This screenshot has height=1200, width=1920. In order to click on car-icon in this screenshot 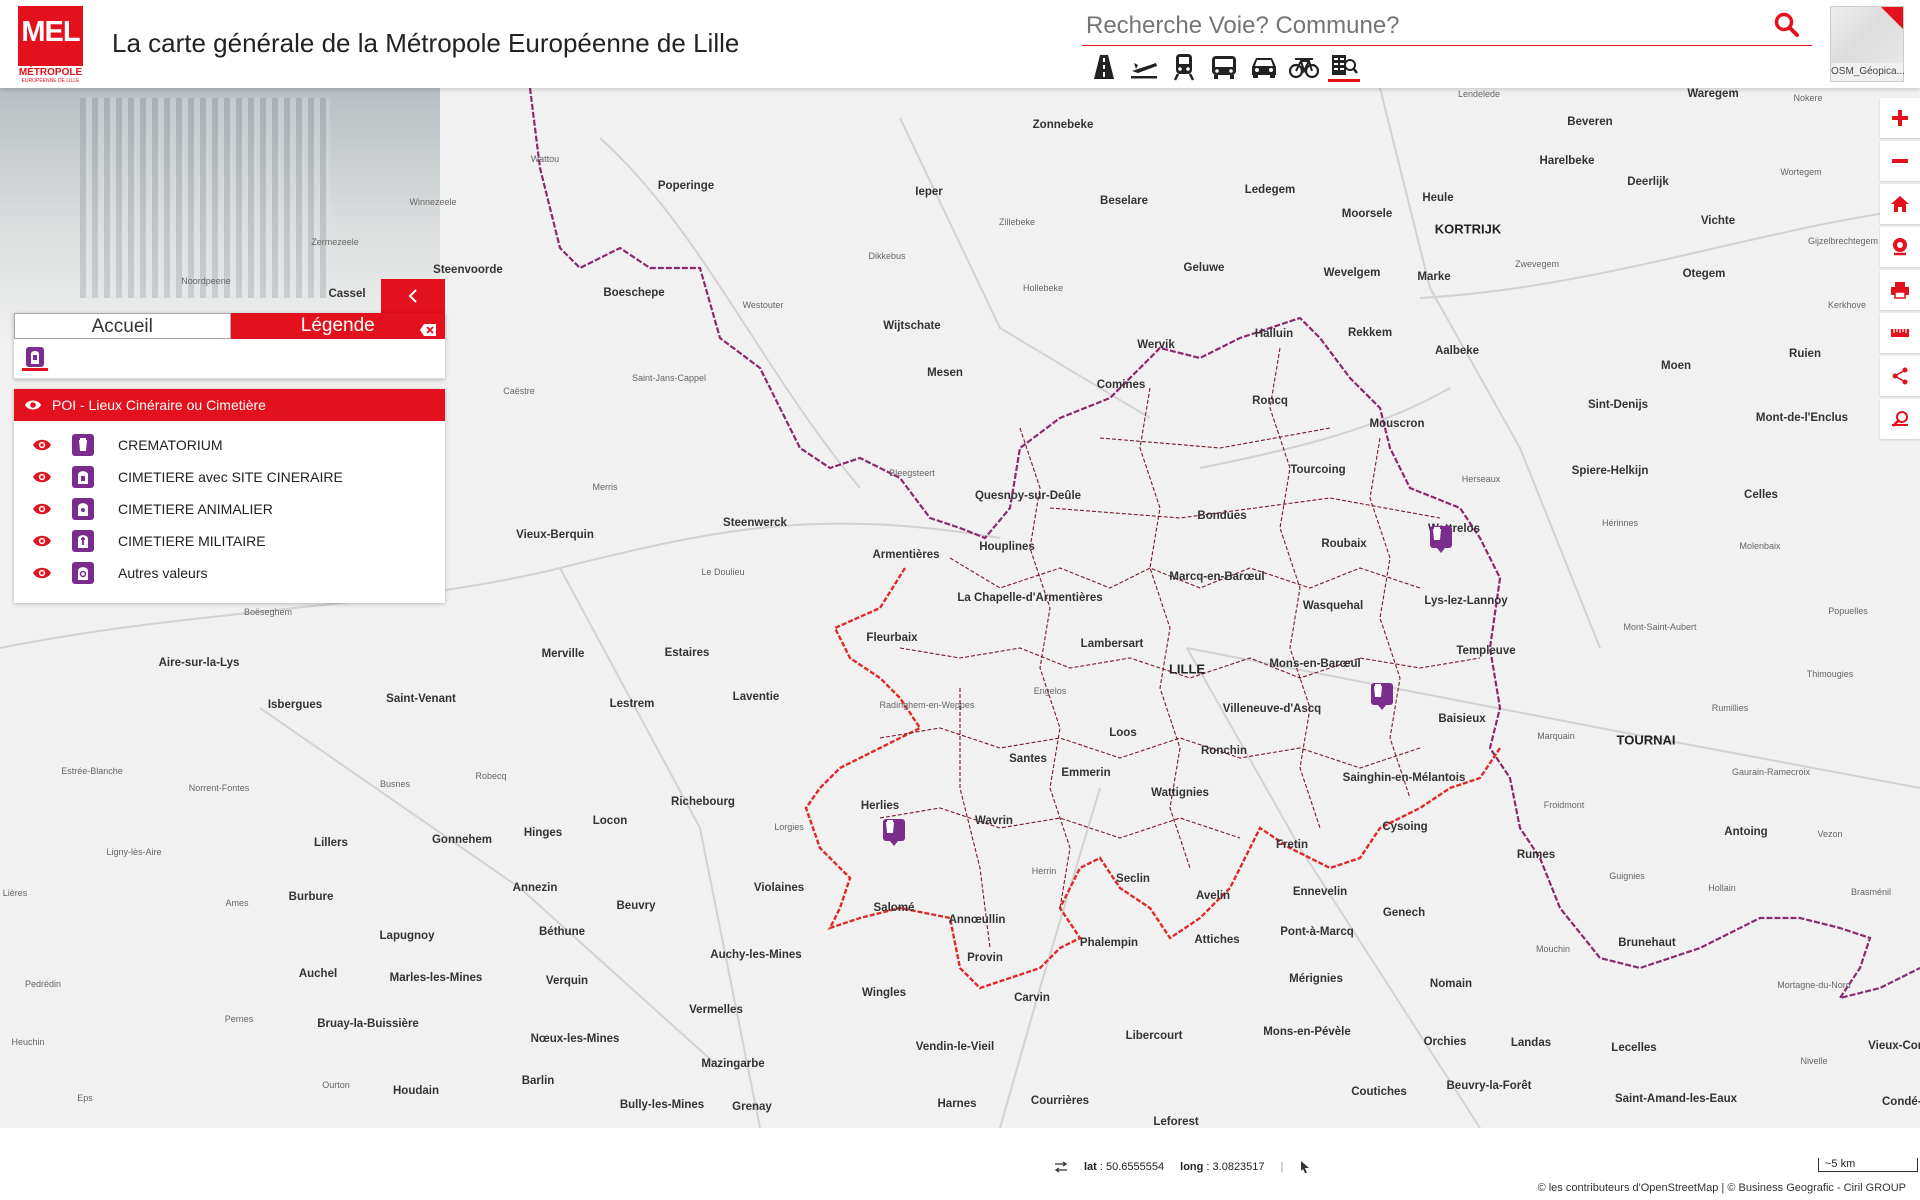, I will do `click(1264, 67)`.